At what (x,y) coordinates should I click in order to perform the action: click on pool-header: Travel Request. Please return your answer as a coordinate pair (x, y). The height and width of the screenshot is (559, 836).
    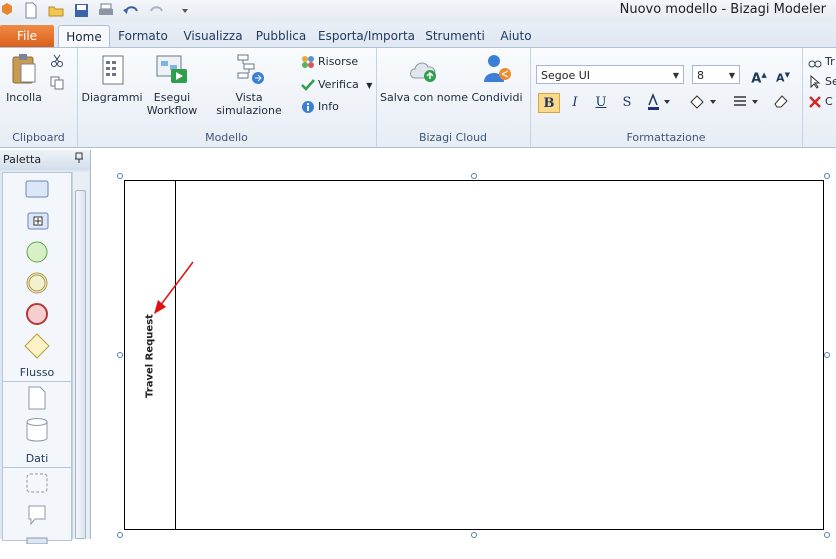
    Looking at the image, I should click on (150, 355).